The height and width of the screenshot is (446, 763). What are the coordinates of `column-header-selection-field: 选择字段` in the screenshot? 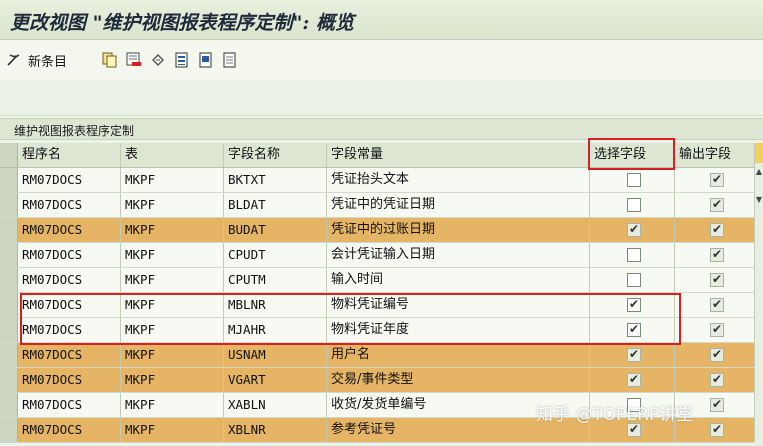 It's located at (633, 155).